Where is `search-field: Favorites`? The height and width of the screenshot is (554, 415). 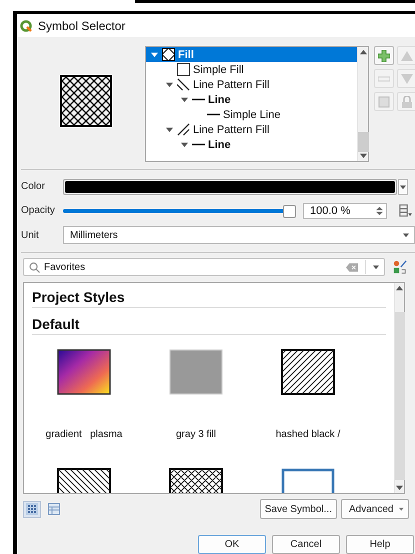
search-field: Favorites is located at coordinates (204, 267).